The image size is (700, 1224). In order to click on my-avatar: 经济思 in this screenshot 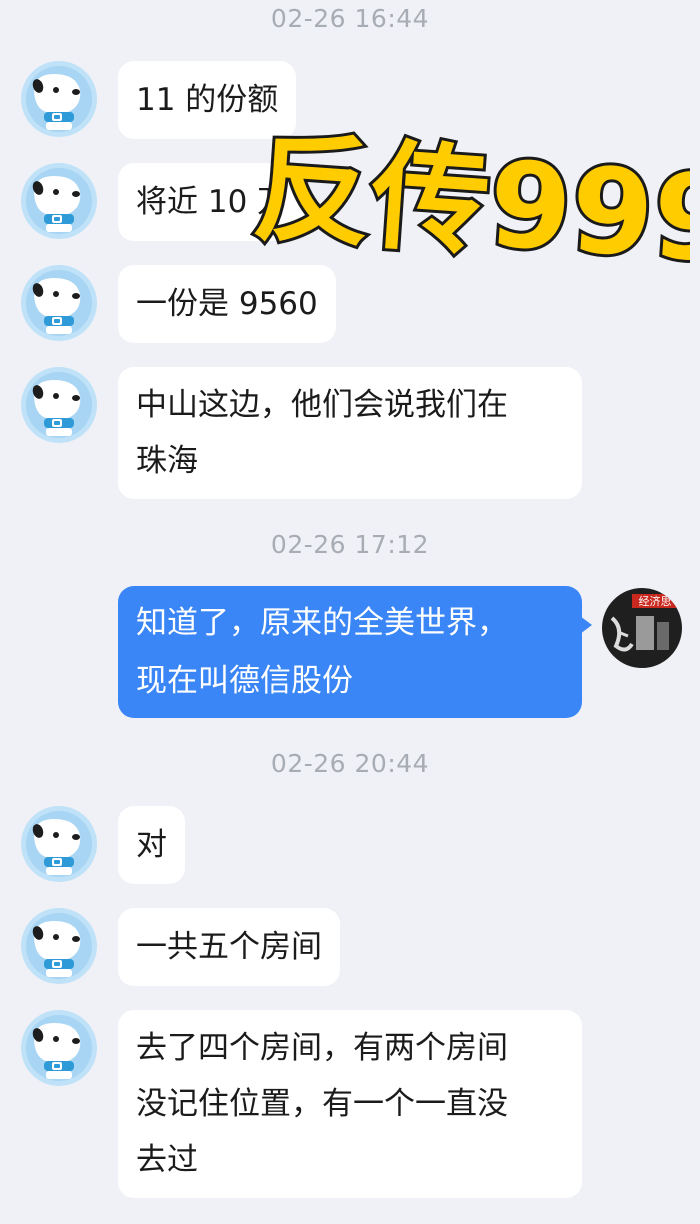, I will do `click(642, 628)`.